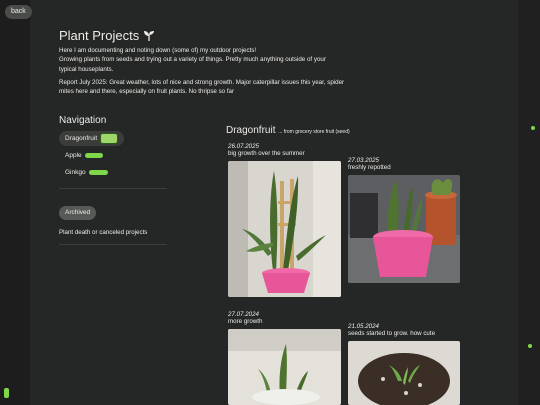 The height and width of the screenshot is (405, 540). Describe the element at coordinates (149, 35) in the screenshot. I see `seedling-icon` at that location.